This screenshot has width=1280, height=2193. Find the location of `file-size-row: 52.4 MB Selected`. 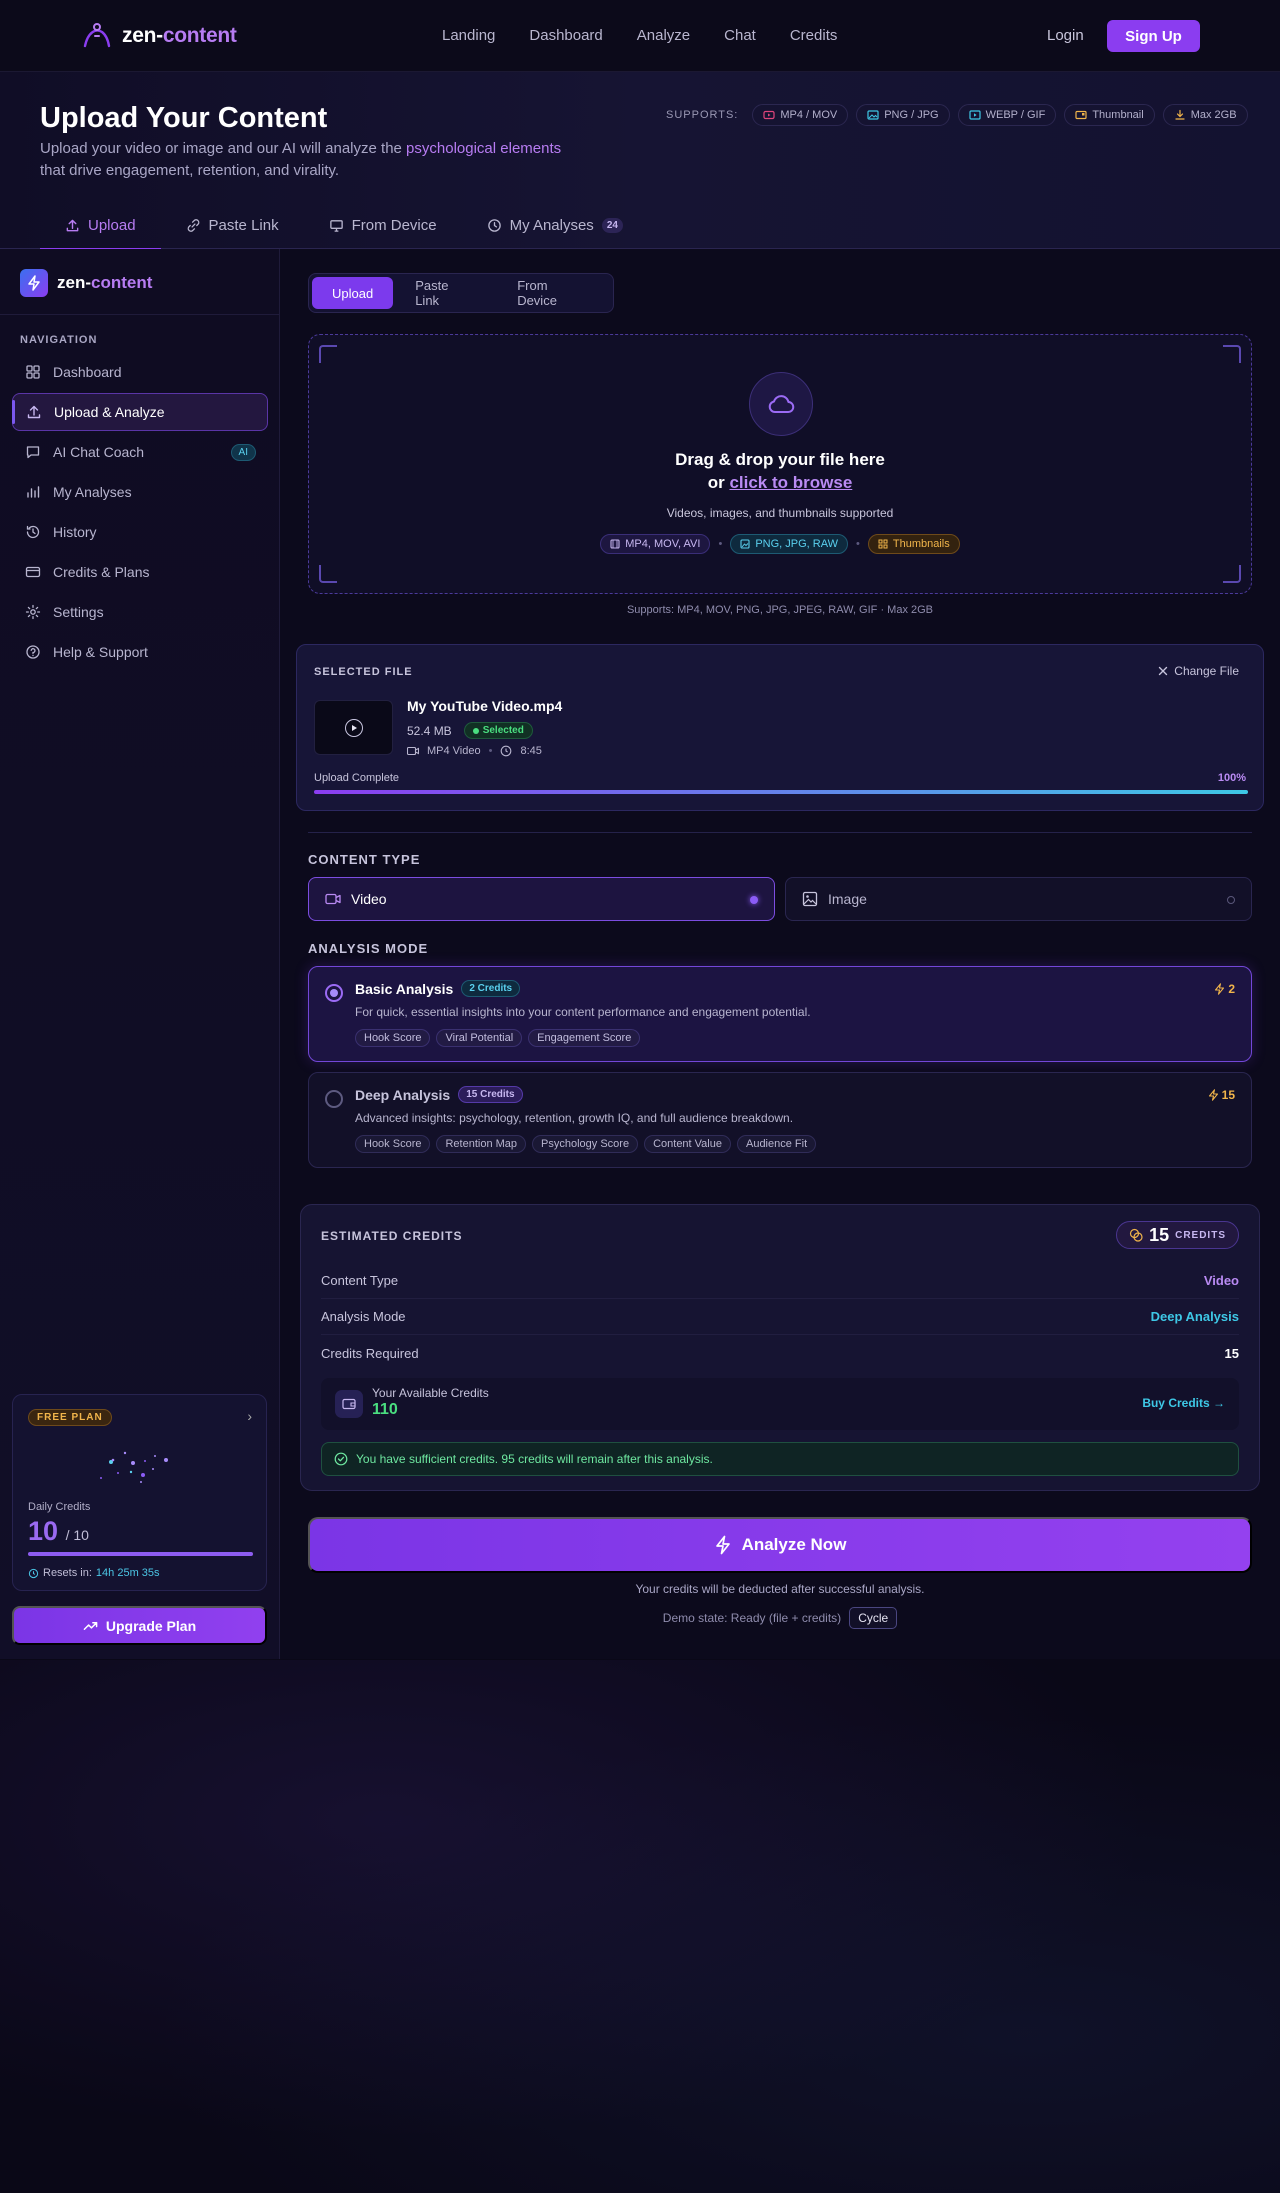

file-size-row: 52.4 MB Selected is located at coordinates (470, 730).